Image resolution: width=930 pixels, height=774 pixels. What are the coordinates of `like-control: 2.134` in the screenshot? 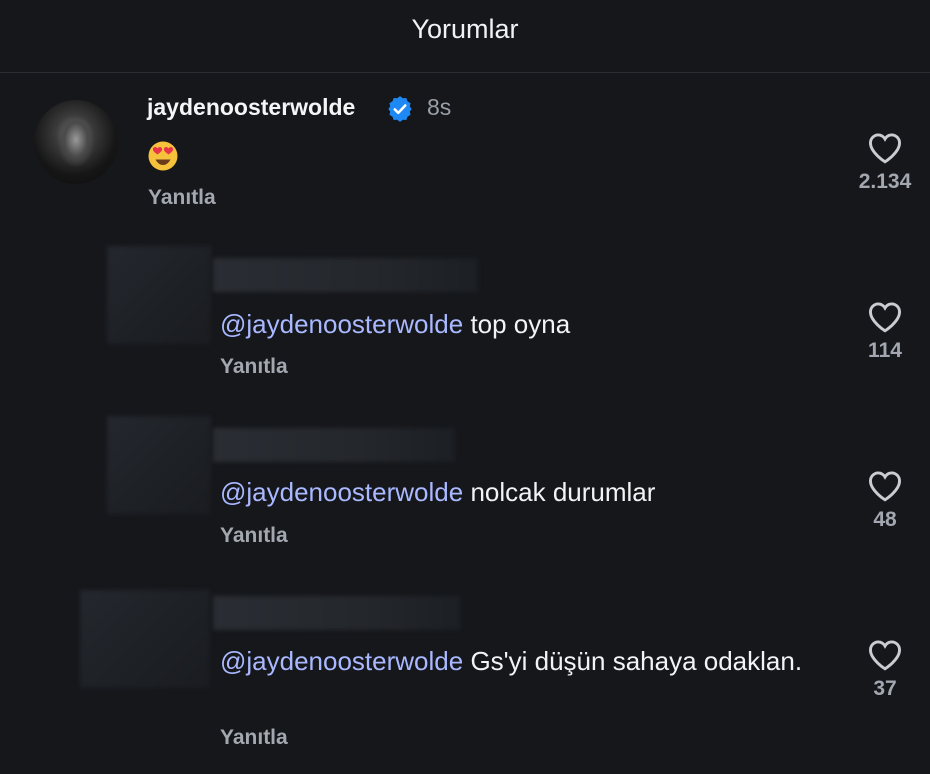 It's located at (885, 163).